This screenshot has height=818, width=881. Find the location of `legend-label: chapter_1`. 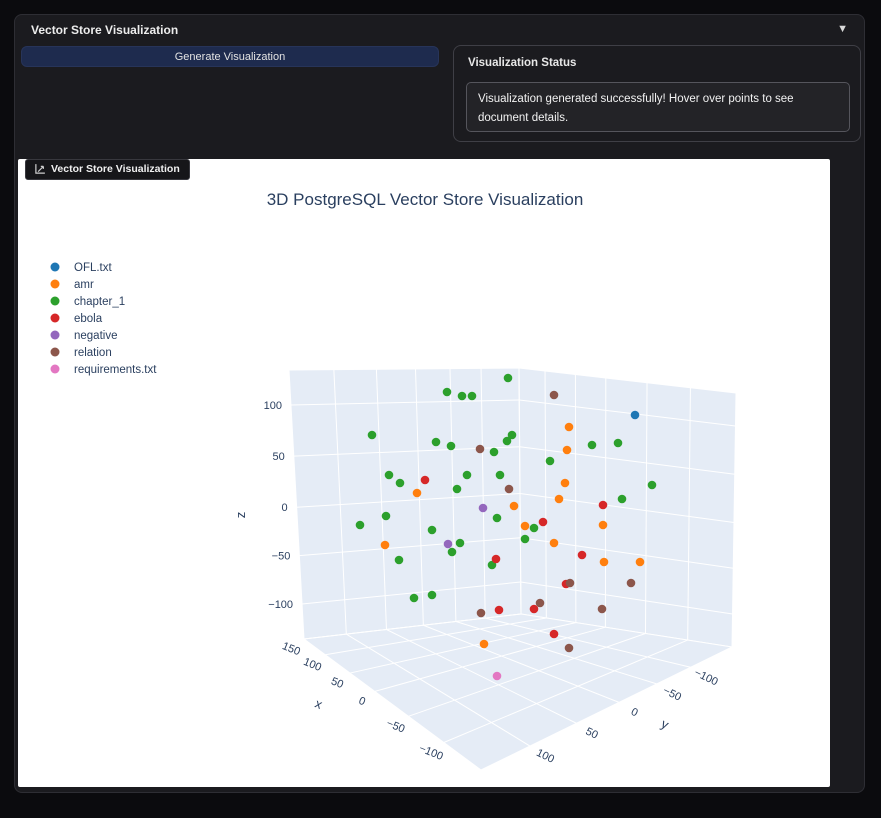

legend-label: chapter_1 is located at coordinates (99, 302).